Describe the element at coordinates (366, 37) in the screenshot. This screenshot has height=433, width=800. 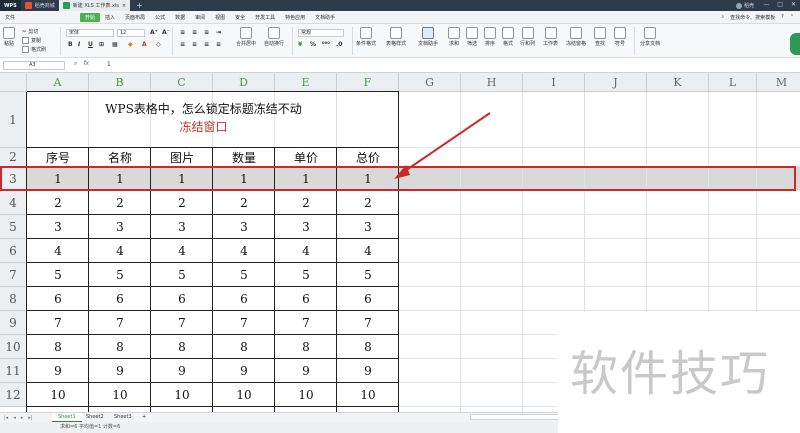
I see `conditional-format-button: 条件格式` at that location.